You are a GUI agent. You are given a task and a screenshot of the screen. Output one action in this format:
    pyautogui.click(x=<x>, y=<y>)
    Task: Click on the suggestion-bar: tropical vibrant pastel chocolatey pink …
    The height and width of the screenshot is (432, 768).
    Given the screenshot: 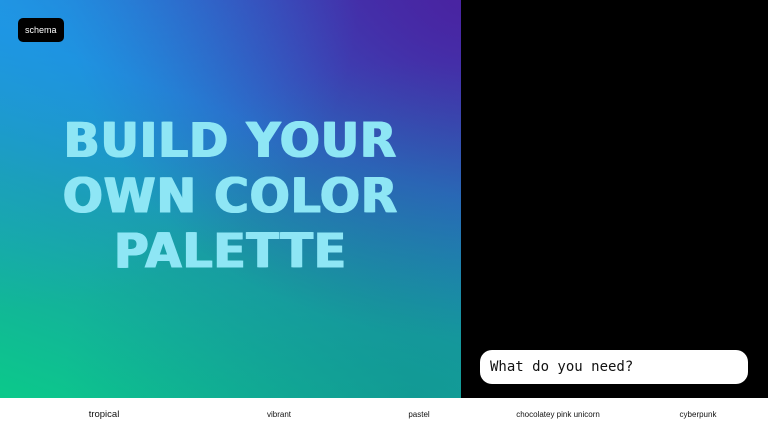 What is the action you would take?
    pyautogui.click(x=384, y=415)
    